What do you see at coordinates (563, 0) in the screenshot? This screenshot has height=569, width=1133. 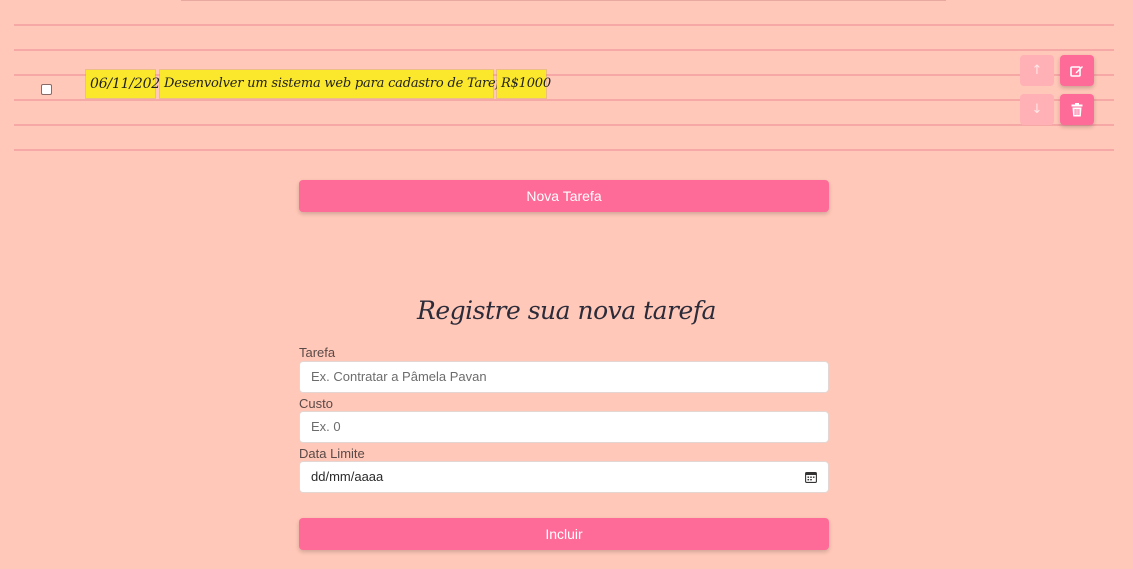 I see `top-divider` at bounding box center [563, 0].